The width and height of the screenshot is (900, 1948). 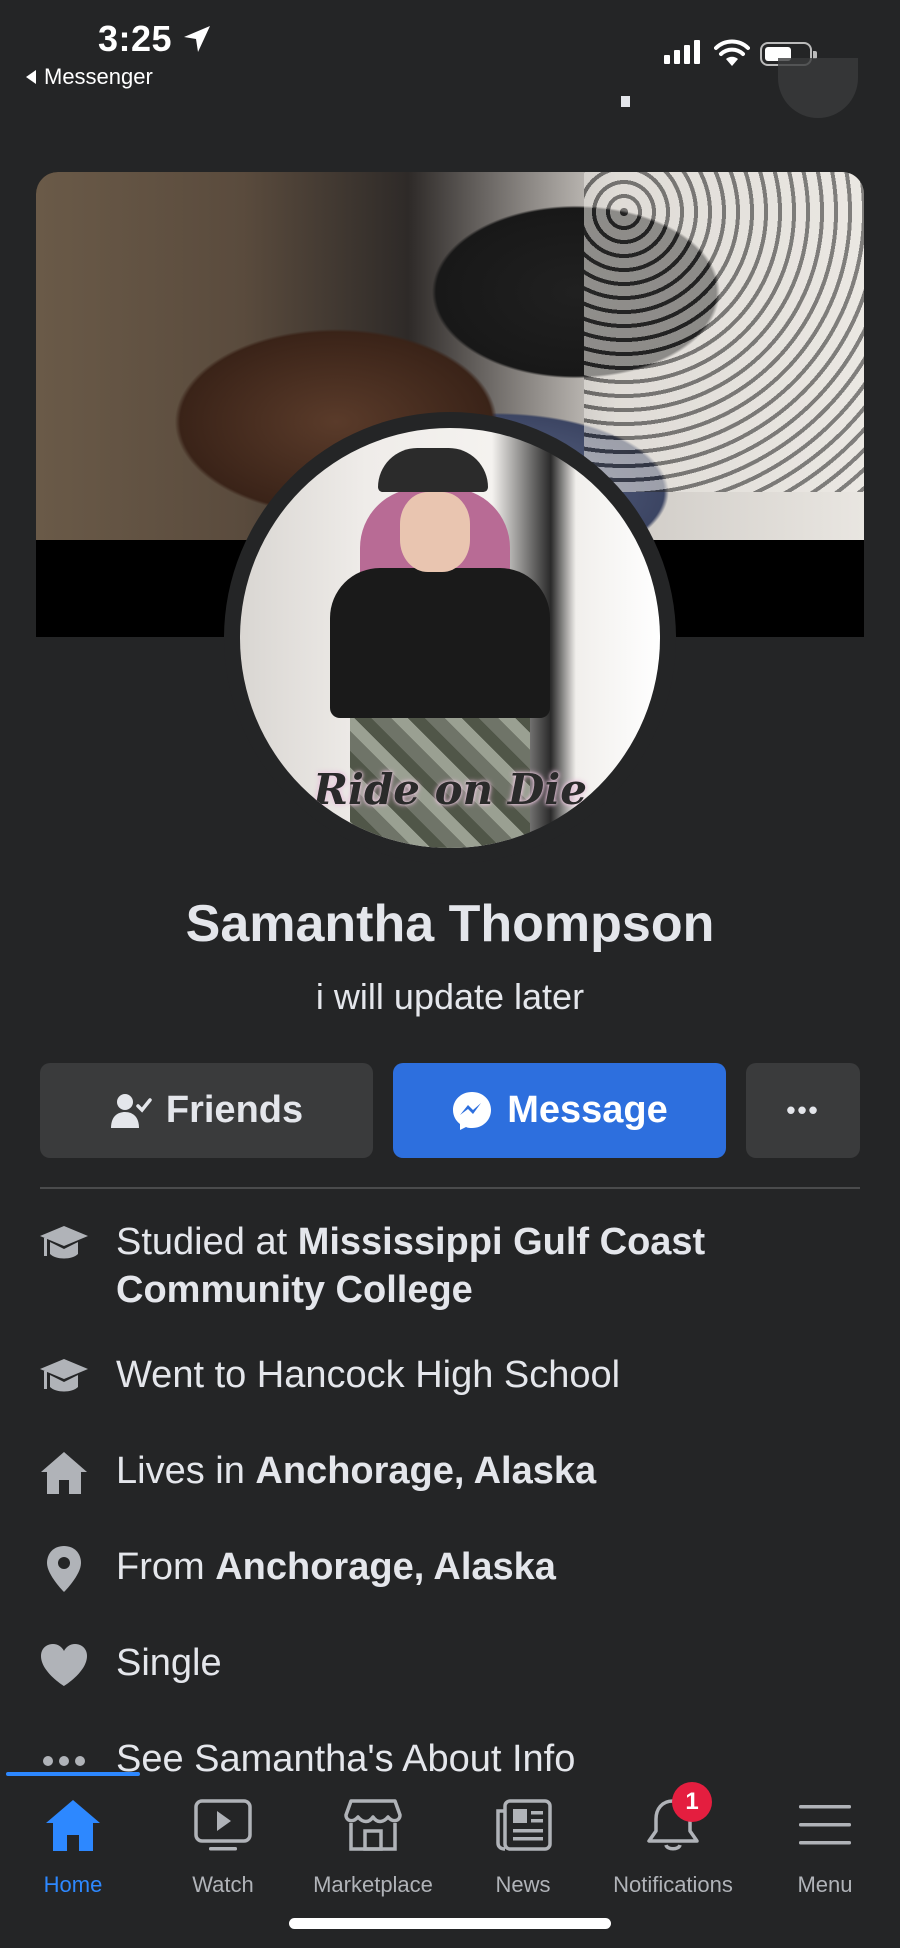 I want to click on profile-name: Samantha Thompson, so click(x=450, y=924).